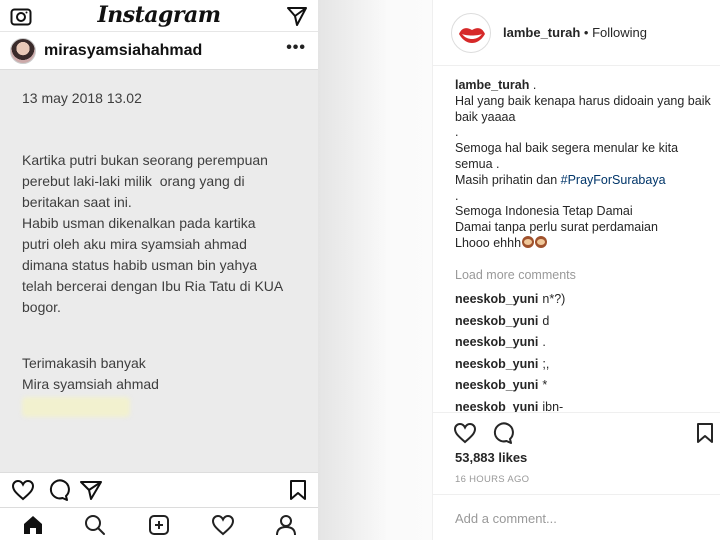  Describe the element at coordinates (457, 132) in the screenshot. I see `caption-line-2: .` at that location.